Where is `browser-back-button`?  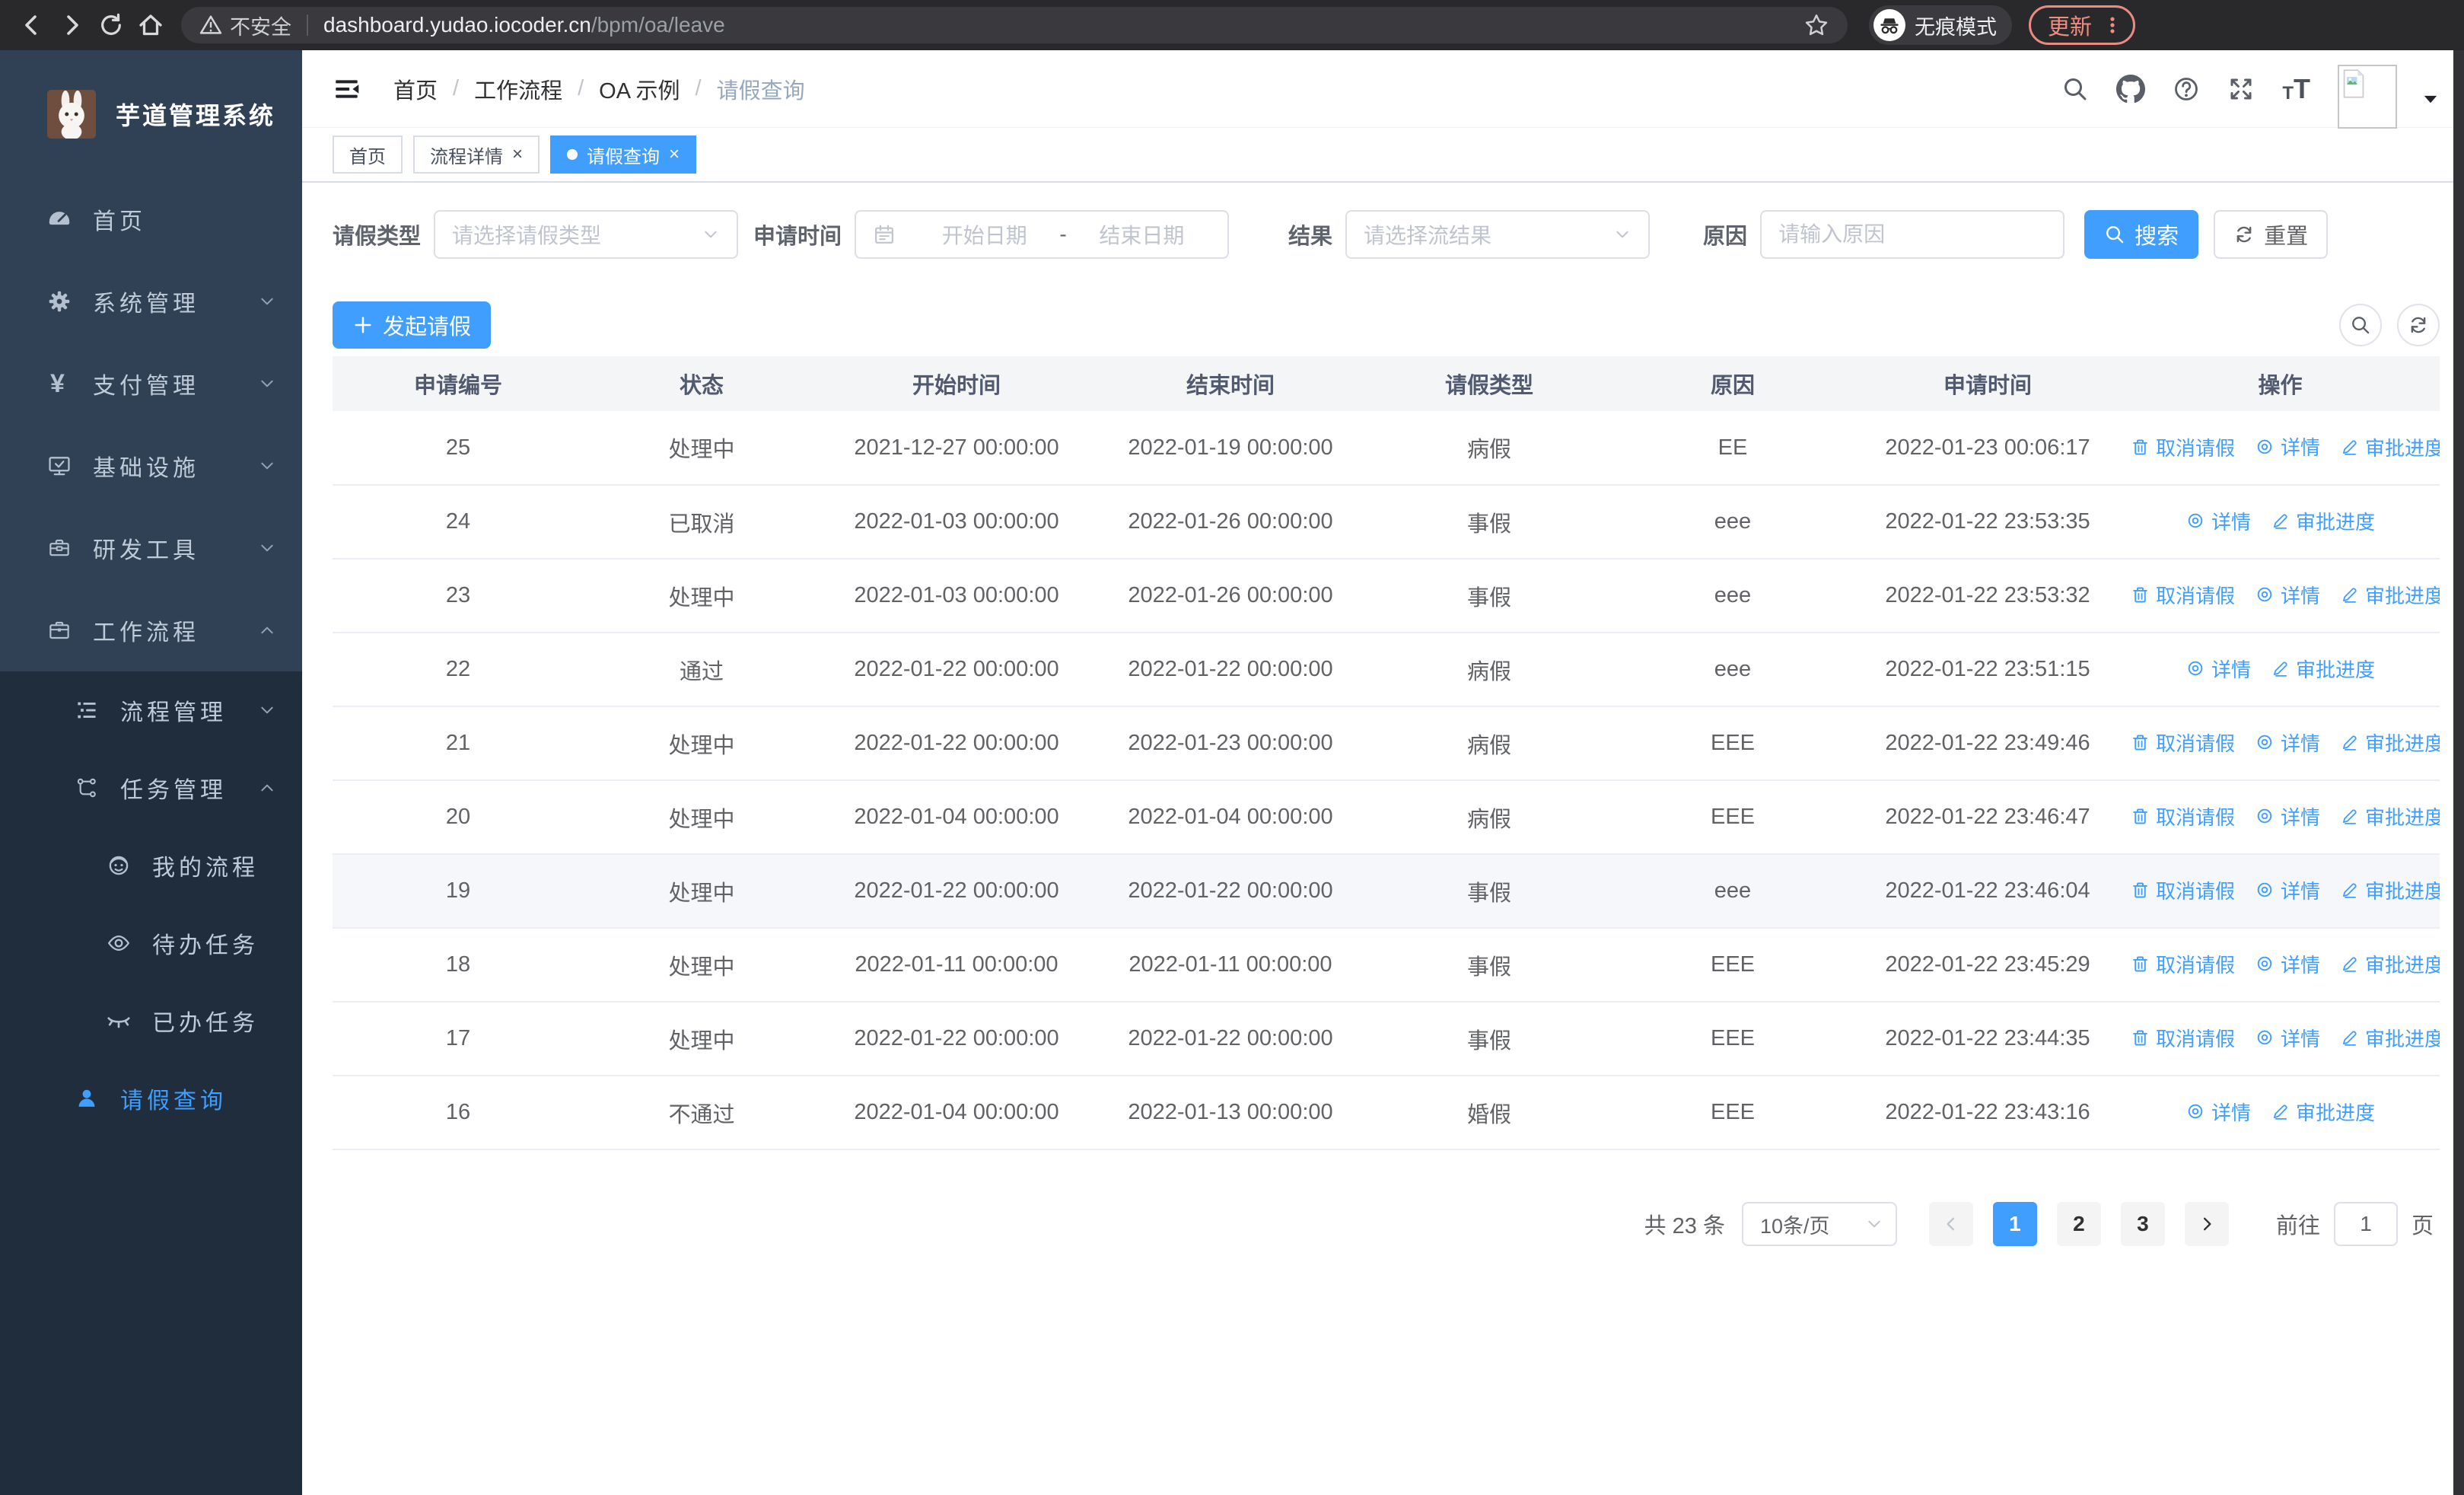 browser-back-button is located at coordinates (32, 25).